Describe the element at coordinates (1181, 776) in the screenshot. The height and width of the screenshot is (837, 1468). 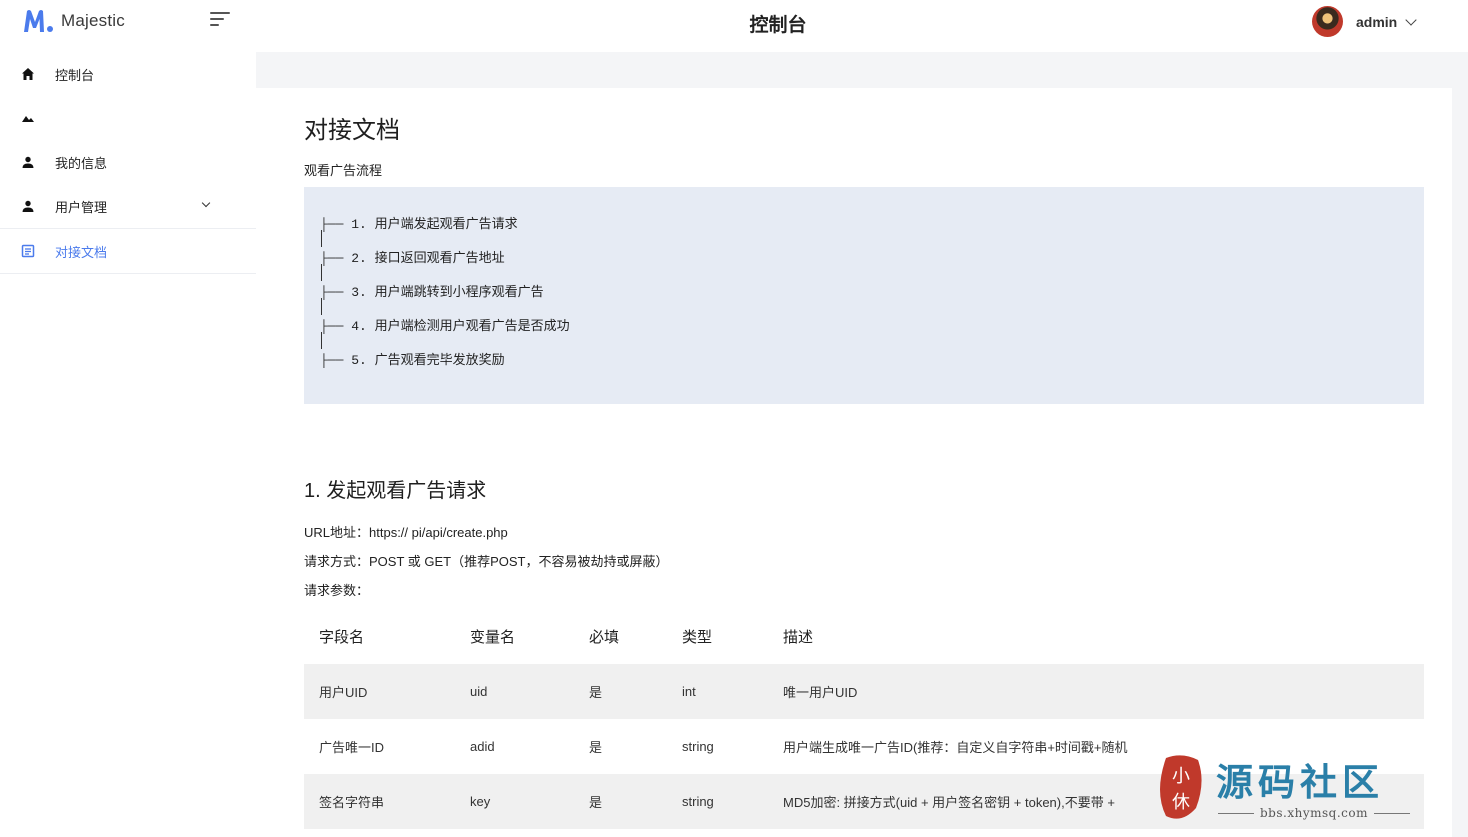
I see `svg-text: 小` at that location.